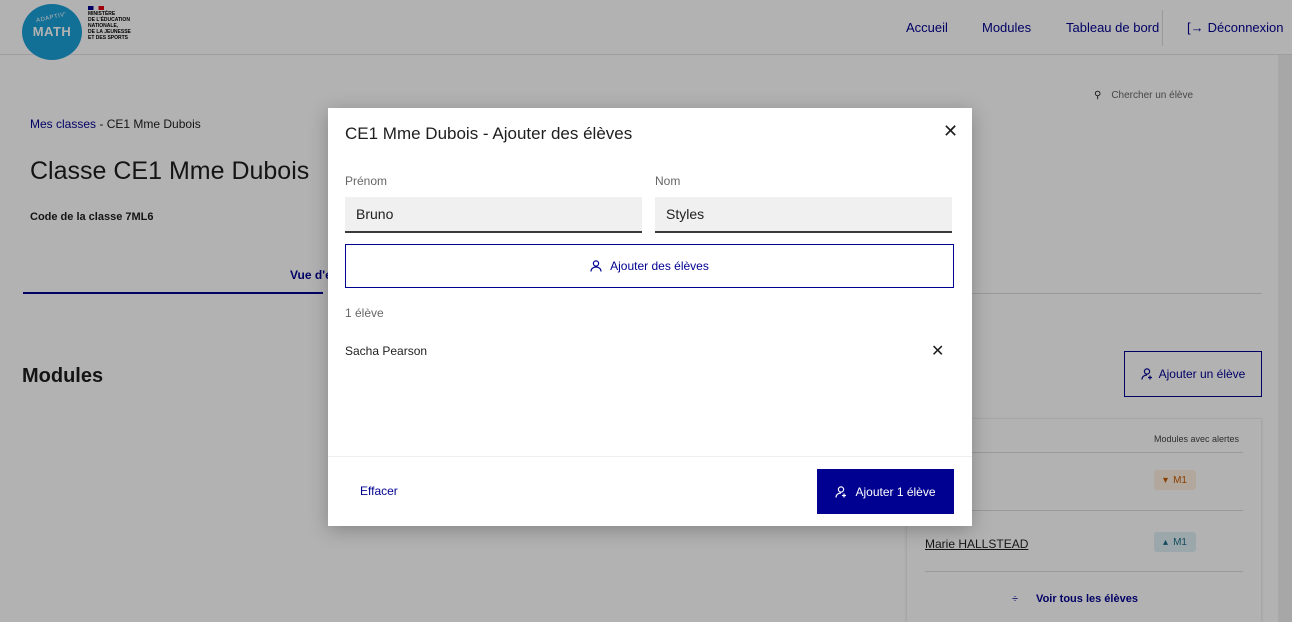  What do you see at coordinates (493, 215) in the screenshot?
I see `first-name-input` at bounding box center [493, 215].